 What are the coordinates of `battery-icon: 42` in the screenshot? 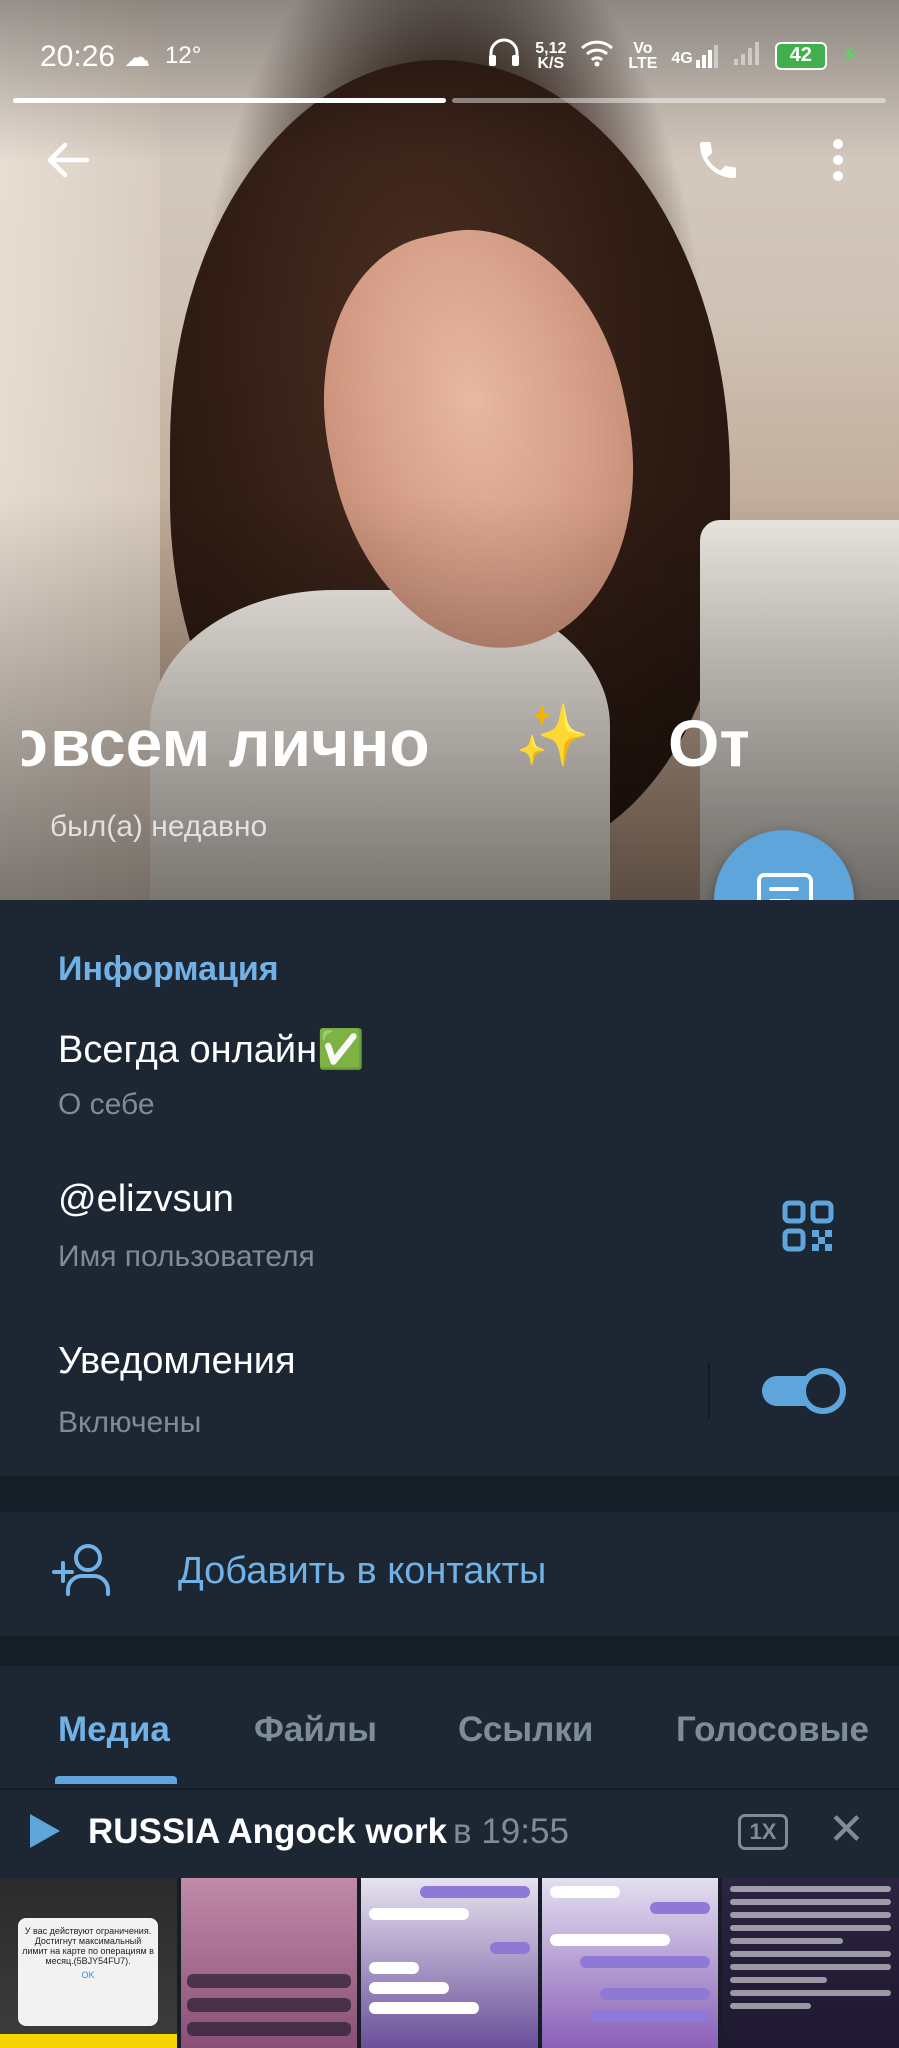 It's located at (800, 55).